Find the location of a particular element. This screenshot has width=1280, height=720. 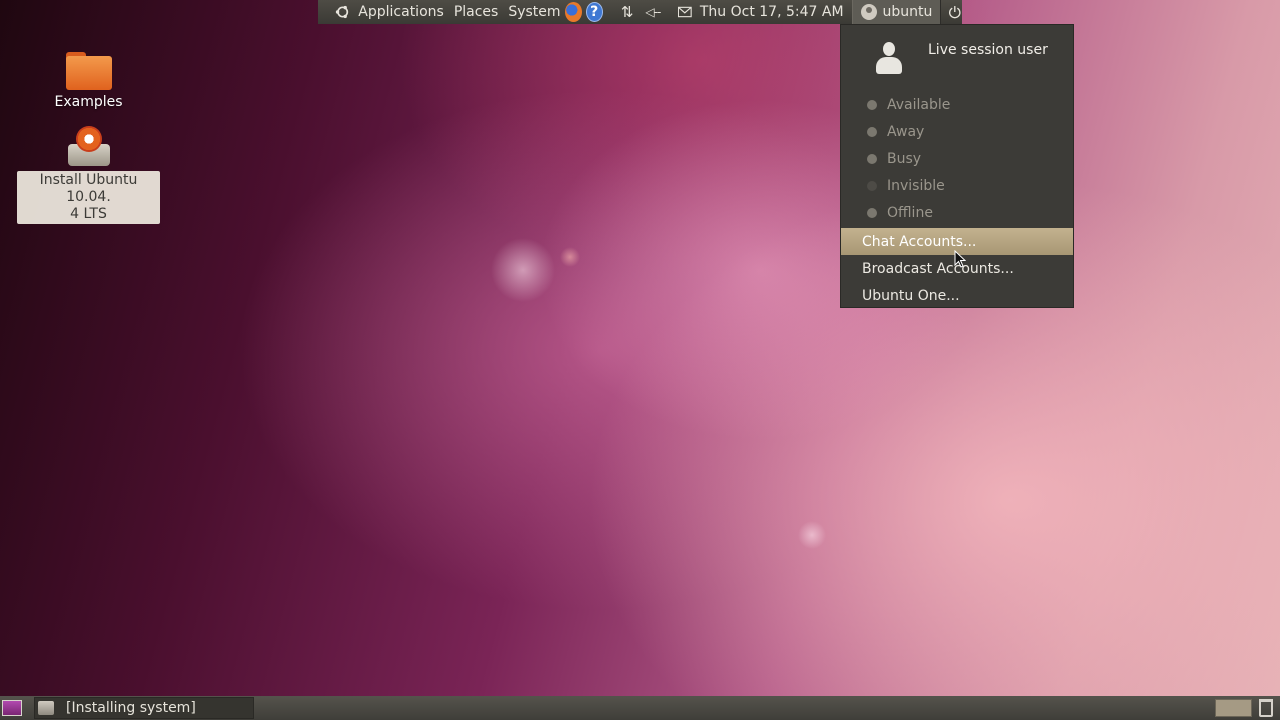

clock: Thu Oct 17, 5:47 AM is located at coordinates (772, 12).